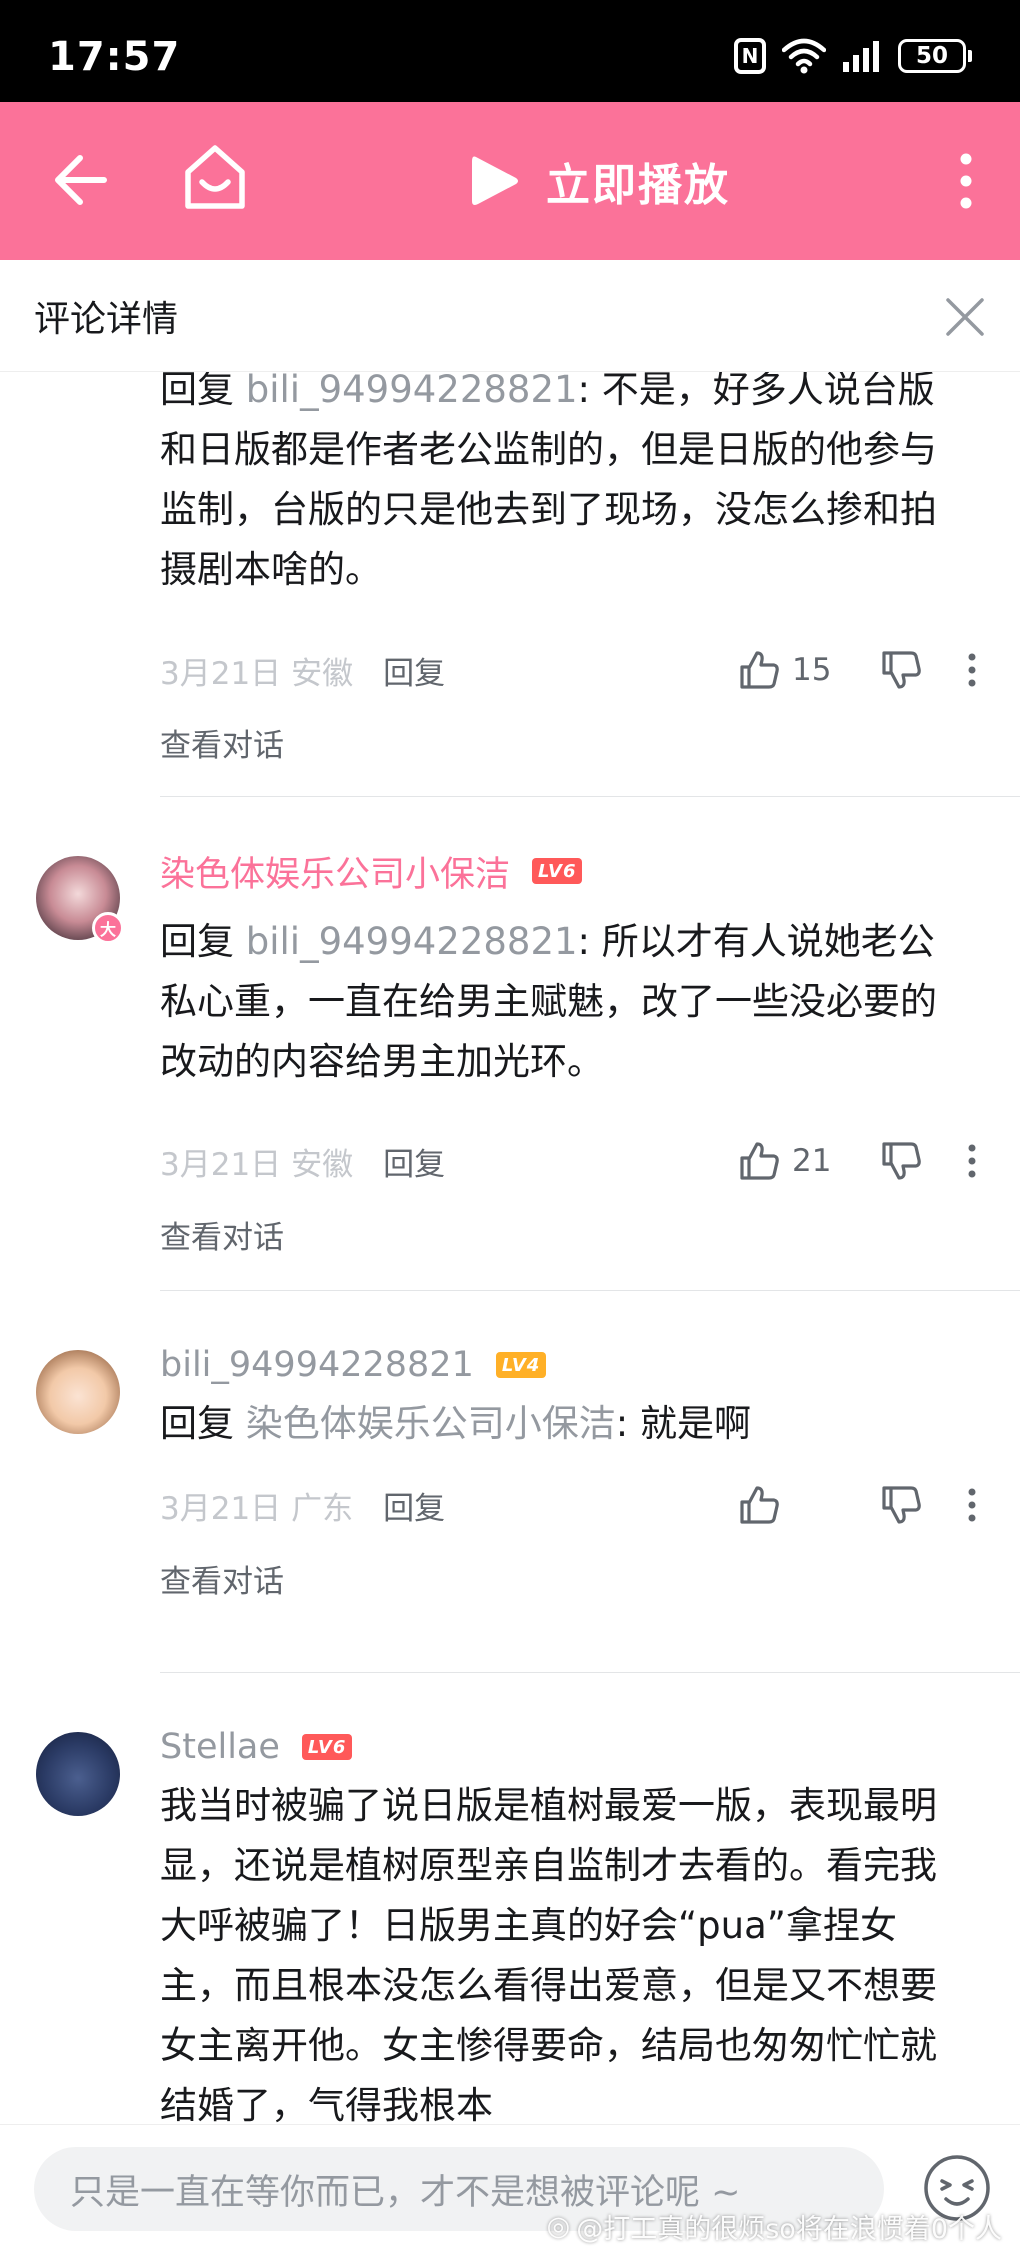  I want to click on back-arrow-icon, so click(80, 180).